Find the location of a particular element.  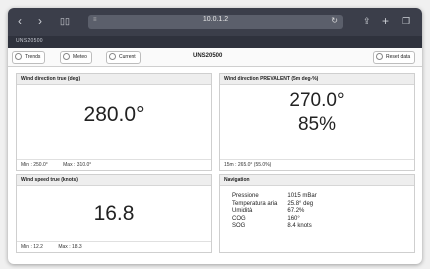

min-value: Min : 12.2 is located at coordinates (32, 247).